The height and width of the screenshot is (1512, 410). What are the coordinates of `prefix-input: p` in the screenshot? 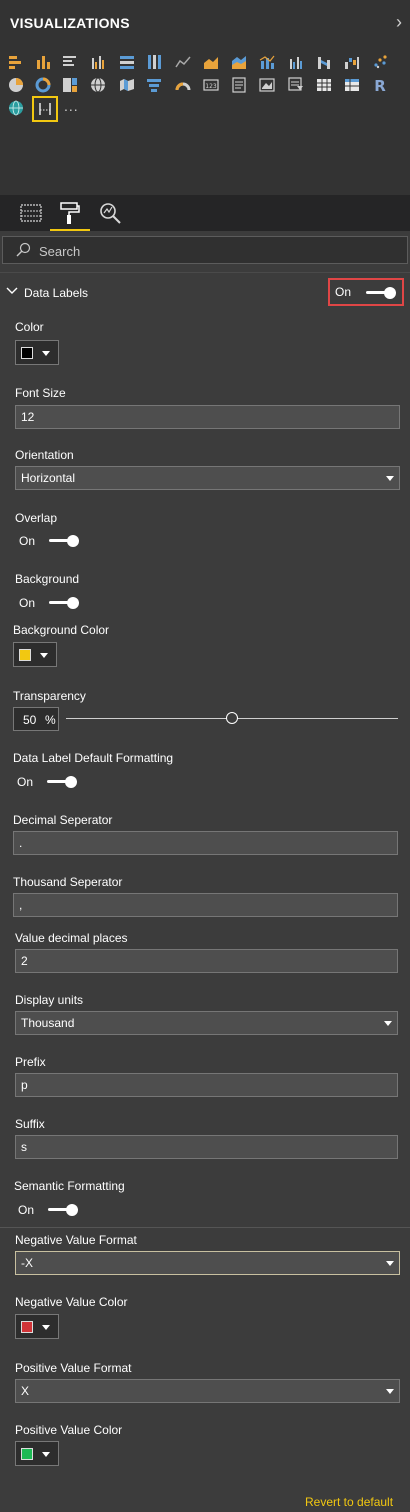 It's located at (206, 1085).